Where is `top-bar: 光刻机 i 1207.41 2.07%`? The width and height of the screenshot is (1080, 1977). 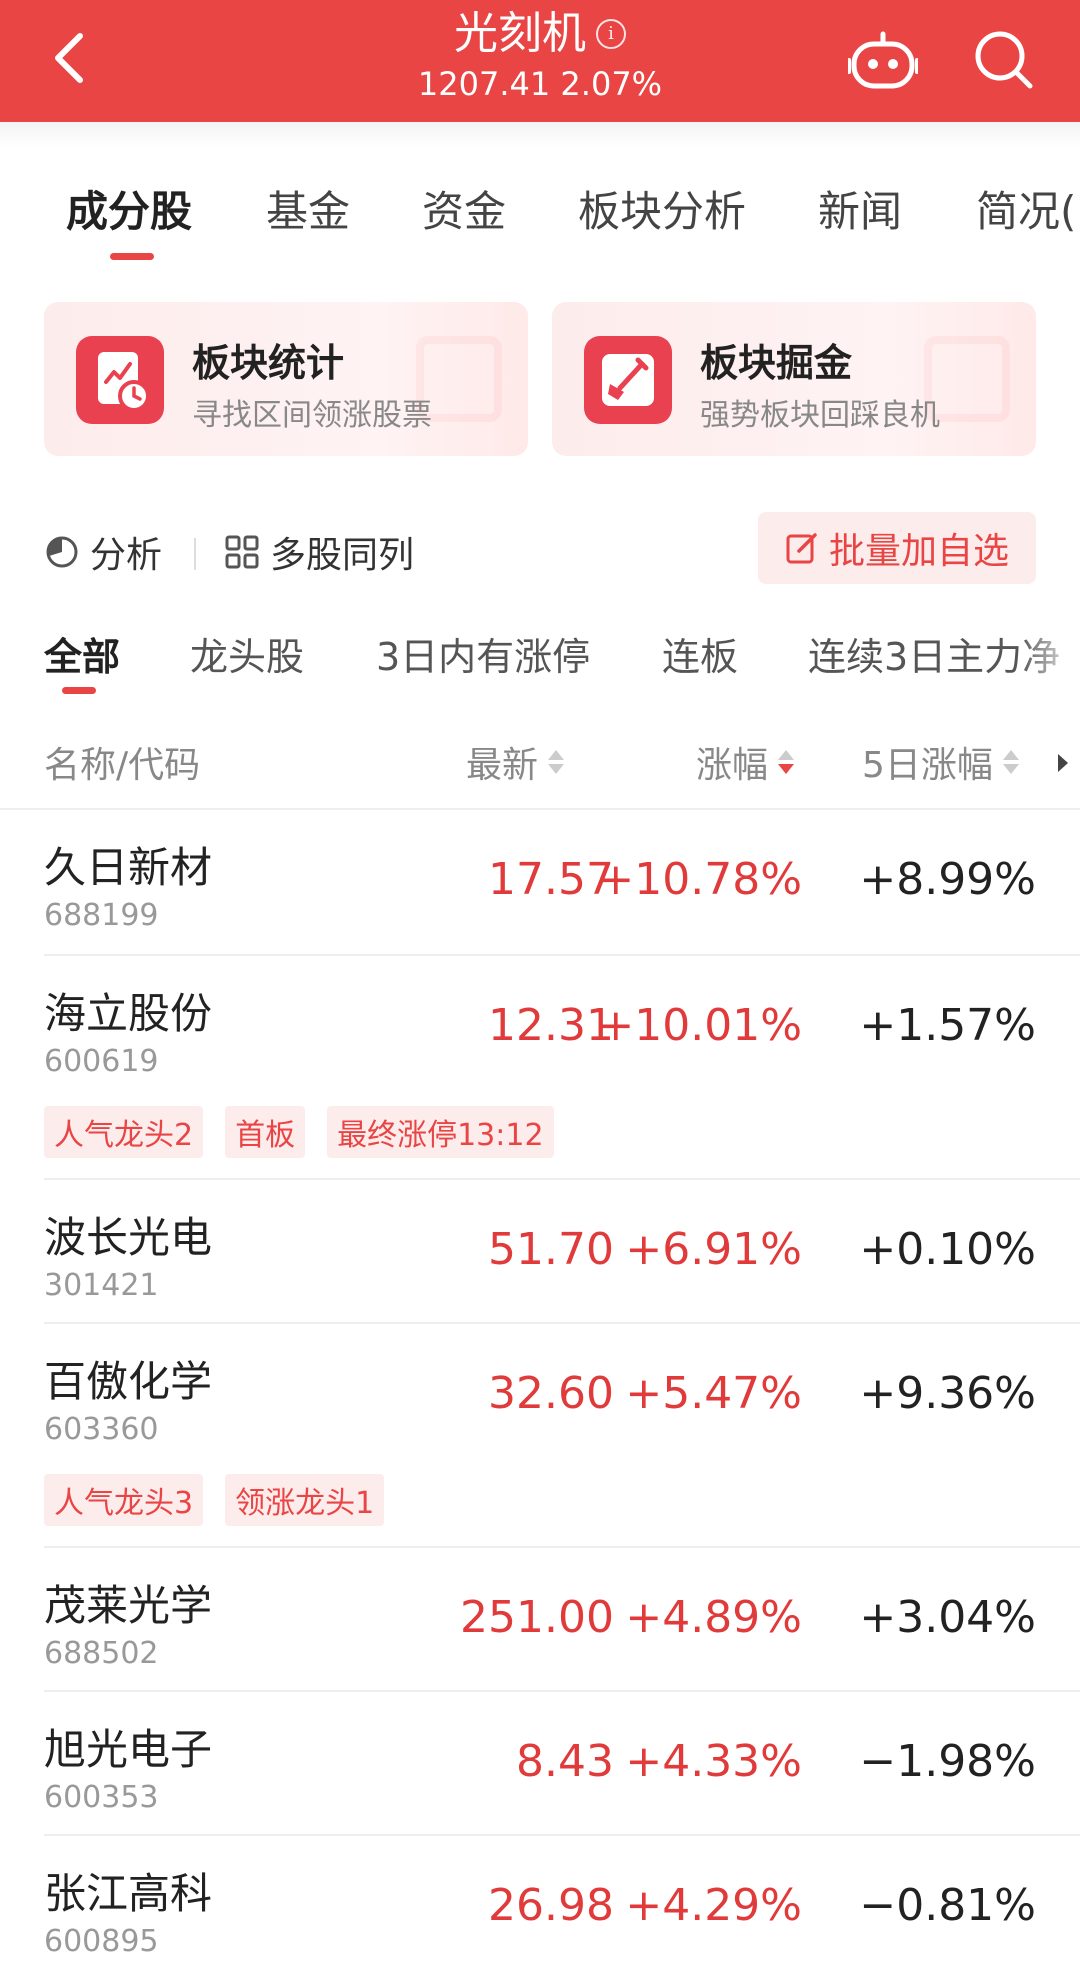 top-bar: 光刻机 i 1207.41 2.07% is located at coordinates (540, 61).